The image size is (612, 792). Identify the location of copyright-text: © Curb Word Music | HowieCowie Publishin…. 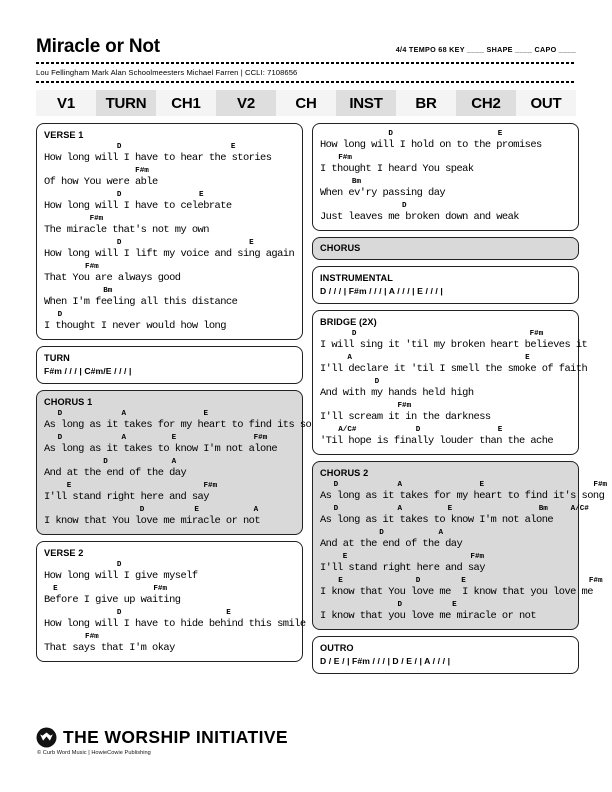
(94, 753).